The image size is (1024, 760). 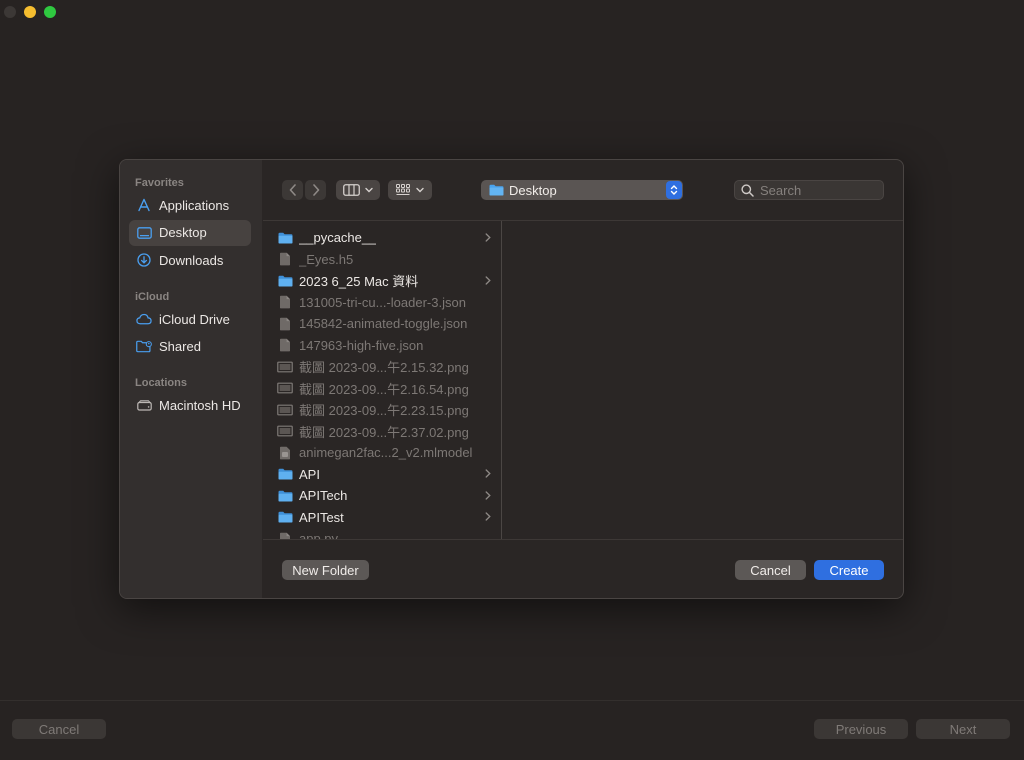 I want to click on file-row: animegan2fac...2_v2.mlmodel, so click(x=384, y=452).